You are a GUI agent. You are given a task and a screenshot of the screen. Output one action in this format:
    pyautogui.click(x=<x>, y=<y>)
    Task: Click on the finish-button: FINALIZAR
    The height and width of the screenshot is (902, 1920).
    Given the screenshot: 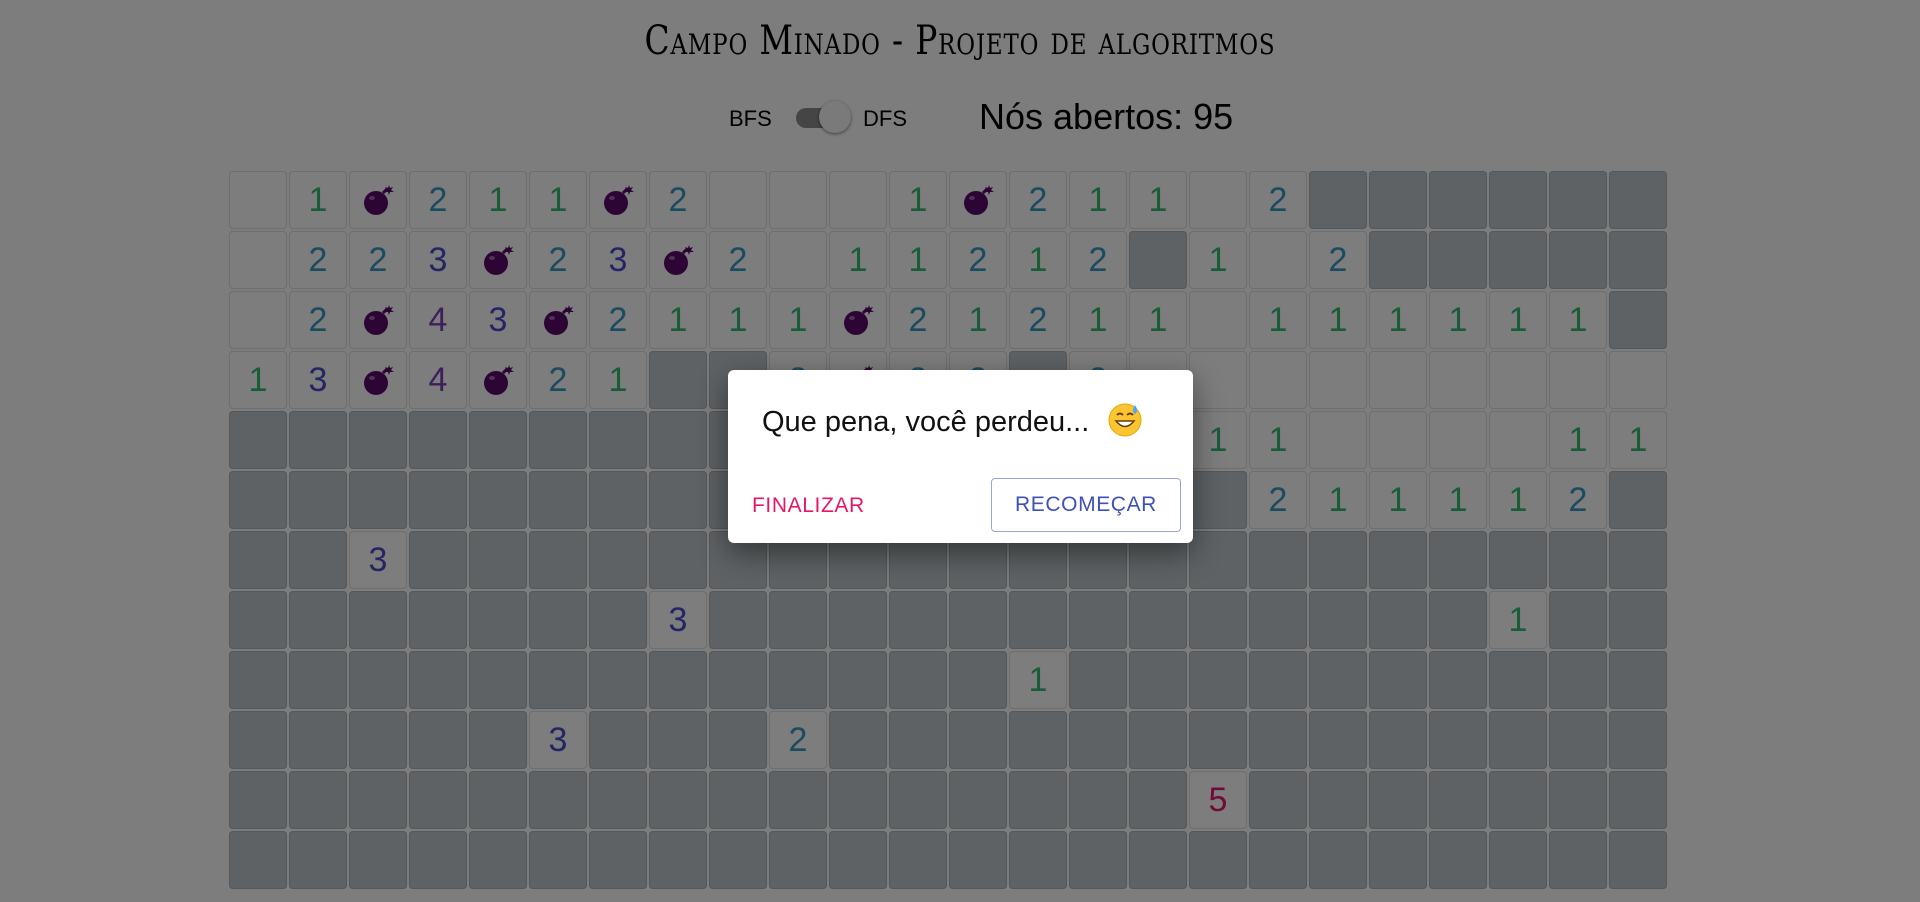 What is the action you would take?
    pyautogui.click(x=808, y=506)
    